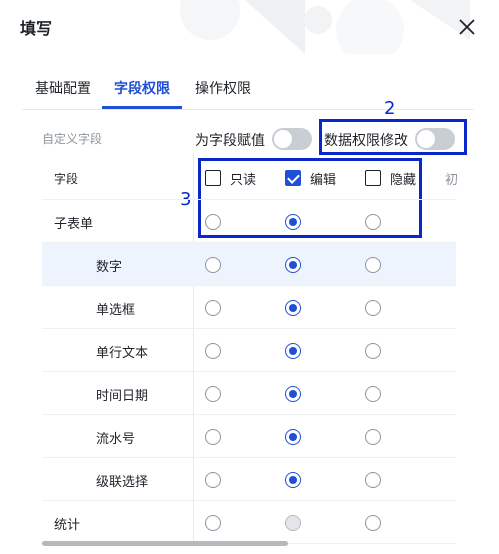  Describe the element at coordinates (122, 353) in the screenshot. I see `field-name: 单行文本` at that location.